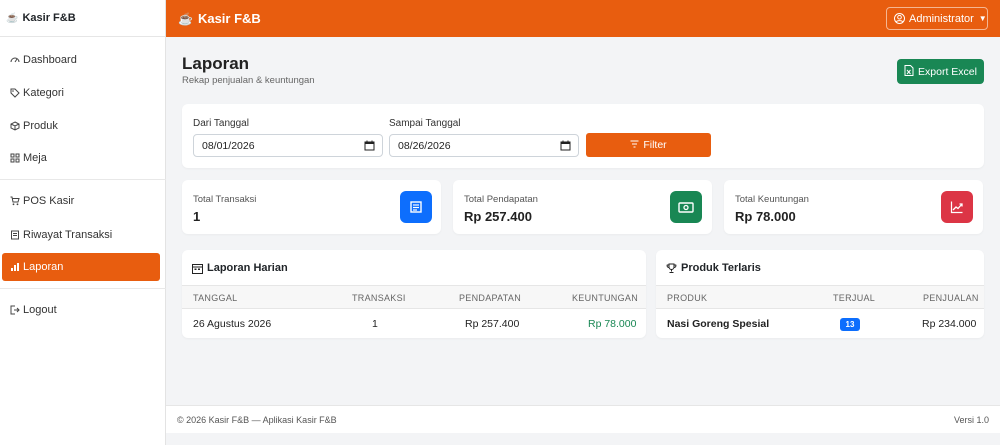  I want to click on stat-label: Total Keuntungan, so click(772, 199).